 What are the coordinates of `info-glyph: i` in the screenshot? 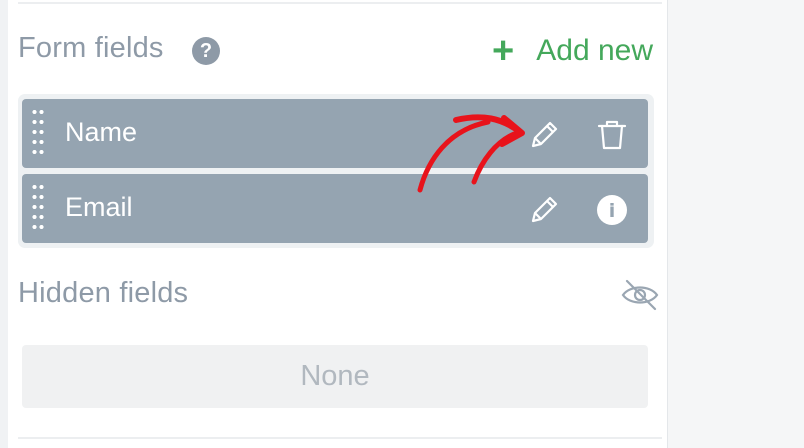 It's located at (612, 211).